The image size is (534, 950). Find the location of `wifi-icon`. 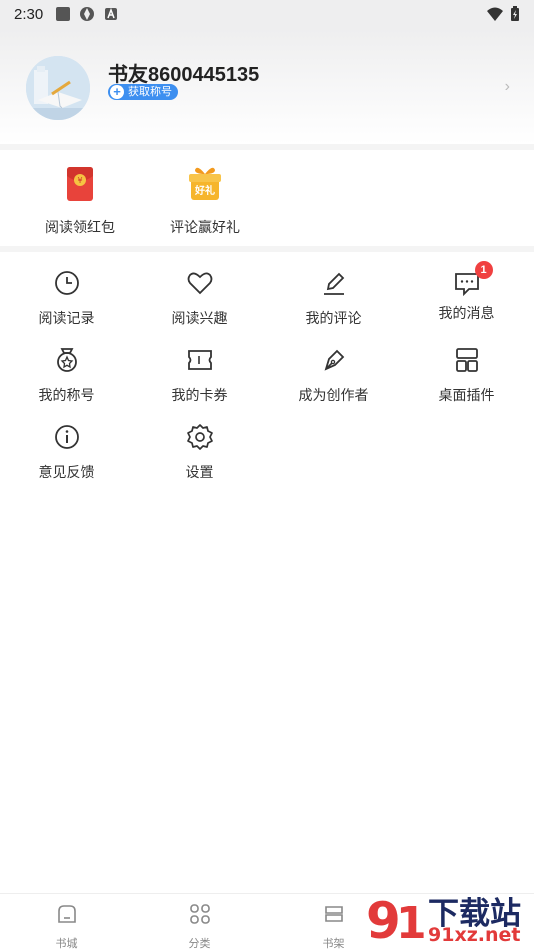

wifi-icon is located at coordinates (495, 14).